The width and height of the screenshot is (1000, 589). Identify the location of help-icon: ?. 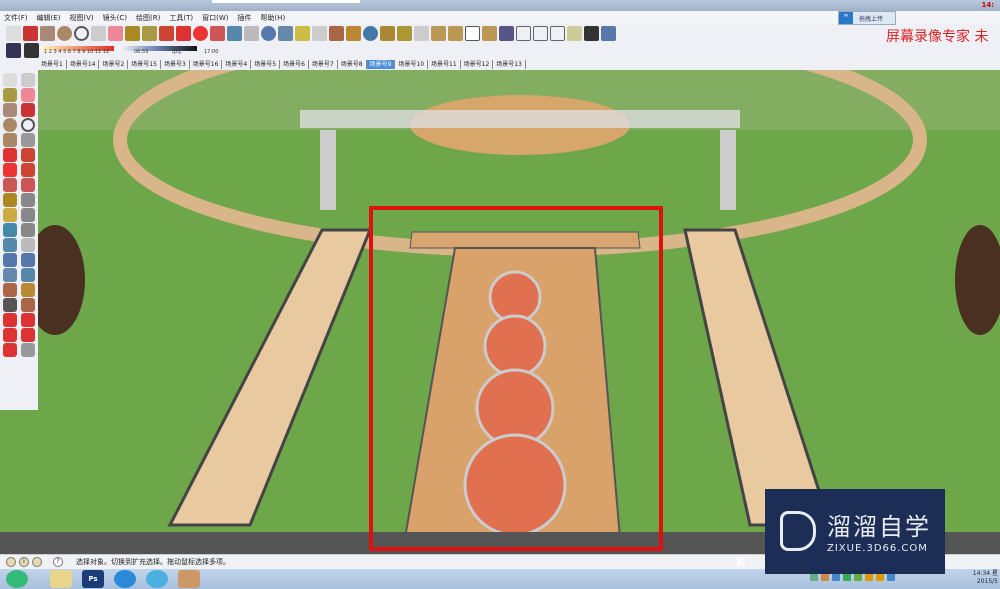
(58, 562).